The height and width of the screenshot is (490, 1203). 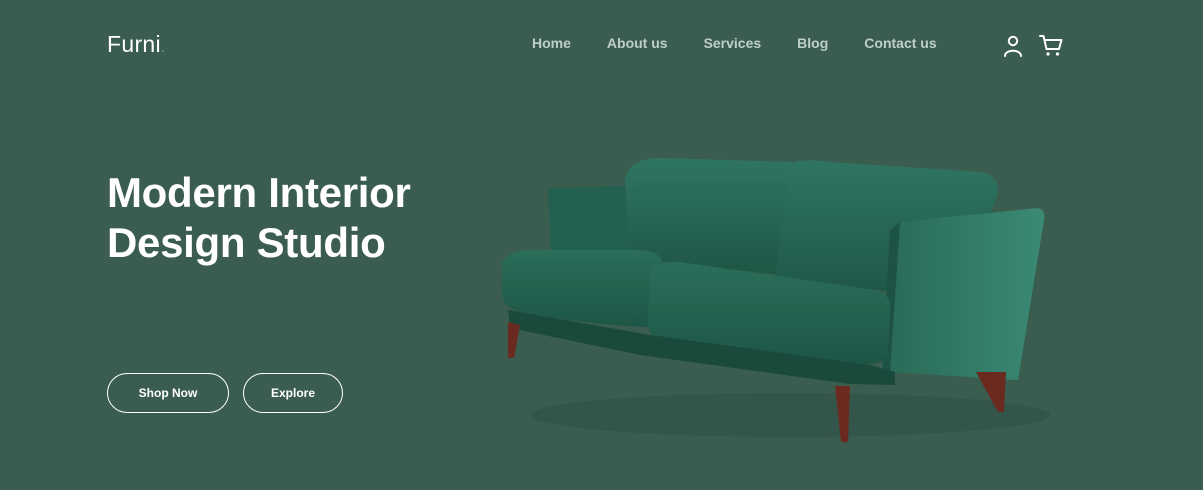 What do you see at coordinates (168, 393) in the screenshot?
I see `shop-now-button: Shop Now` at bounding box center [168, 393].